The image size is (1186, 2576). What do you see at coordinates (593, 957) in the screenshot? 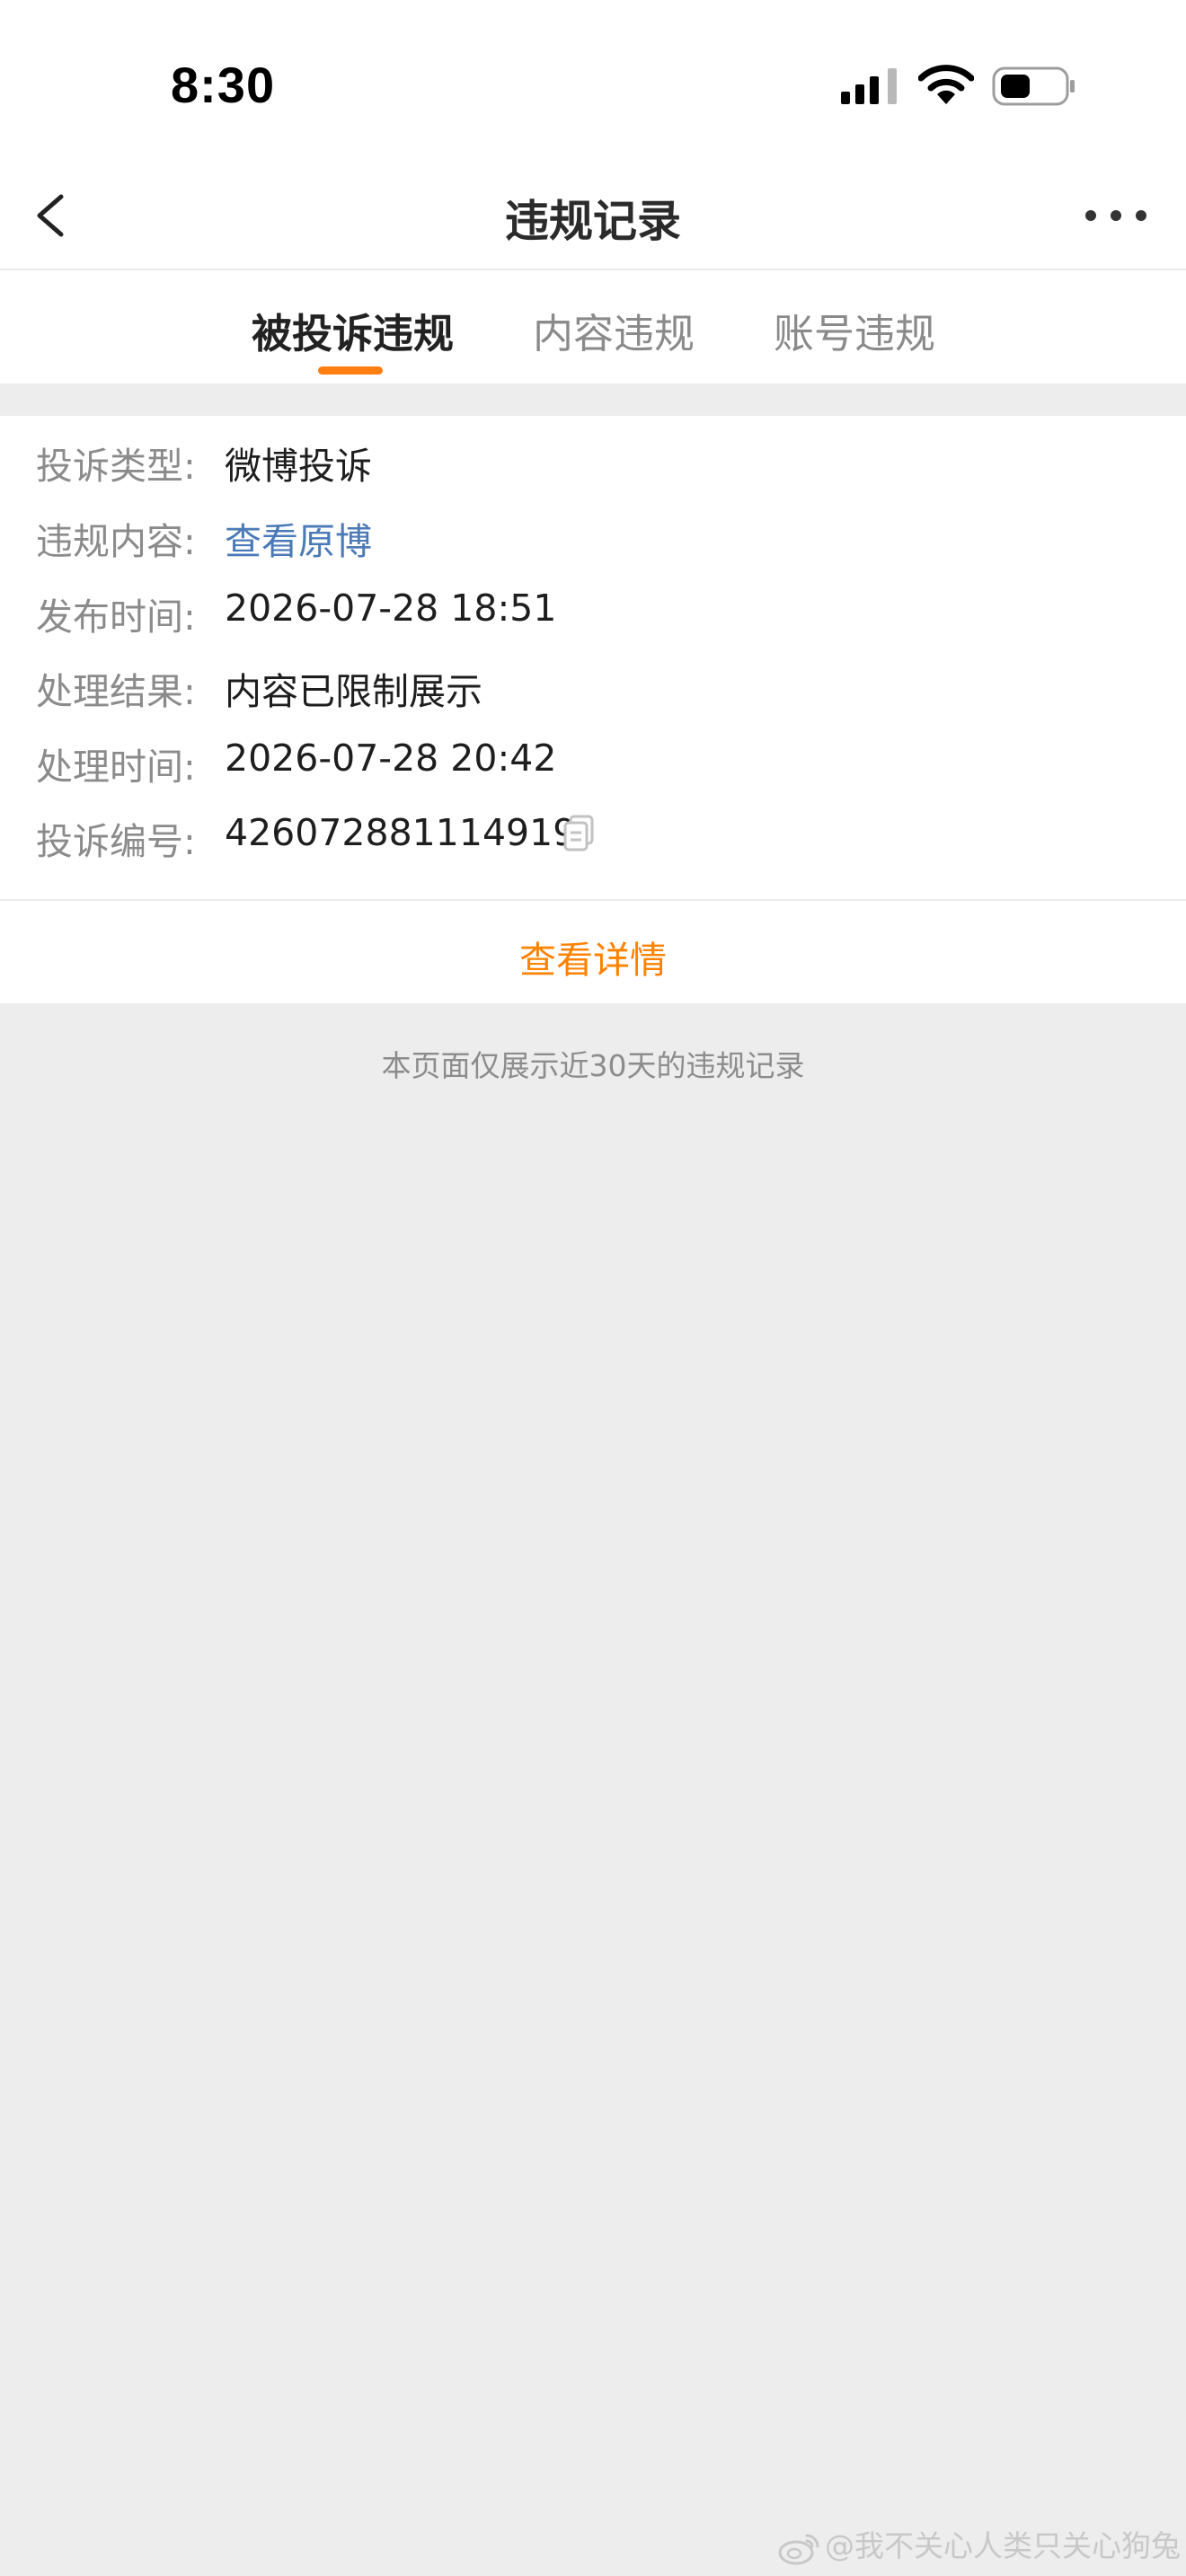
I see `view-details-button: 查看详情` at bounding box center [593, 957].